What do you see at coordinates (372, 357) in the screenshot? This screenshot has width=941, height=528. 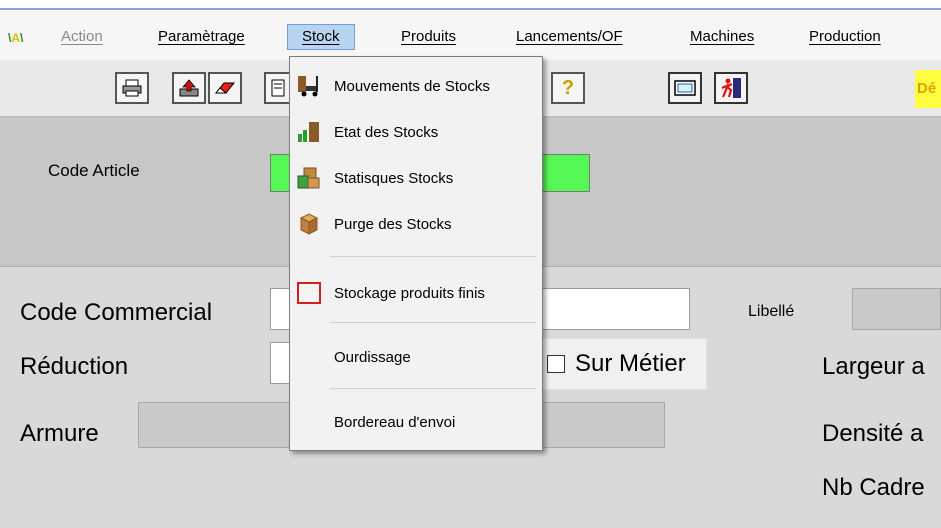 I see `menu-item-label: Ourdissage` at bounding box center [372, 357].